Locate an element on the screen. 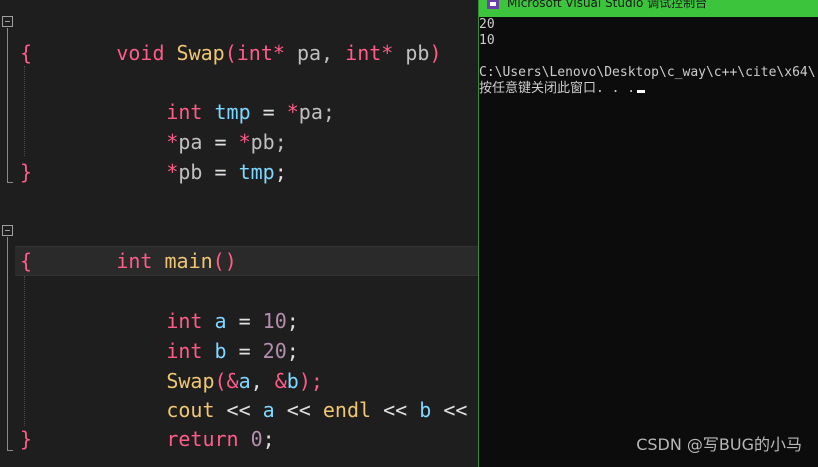 This screenshot has height=467, width=818. code-line-tmp: int tmp = *pa; is located at coordinates (167, 95).